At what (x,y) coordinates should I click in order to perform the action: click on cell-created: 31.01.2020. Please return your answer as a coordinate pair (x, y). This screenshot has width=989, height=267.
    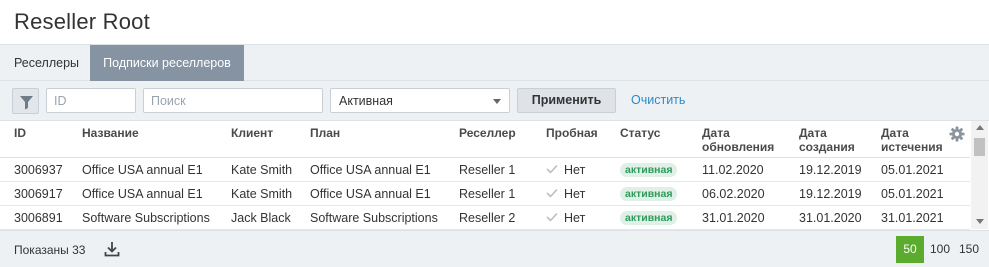
    Looking at the image, I should click on (830, 218).